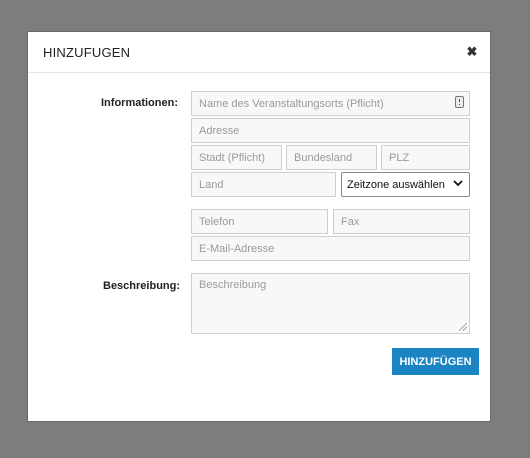 This screenshot has width=530, height=458. Describe the element at coordinates (259, 52) in the screenshot. I see `dialog-header: HINZUFUGEN ✖` at that location.